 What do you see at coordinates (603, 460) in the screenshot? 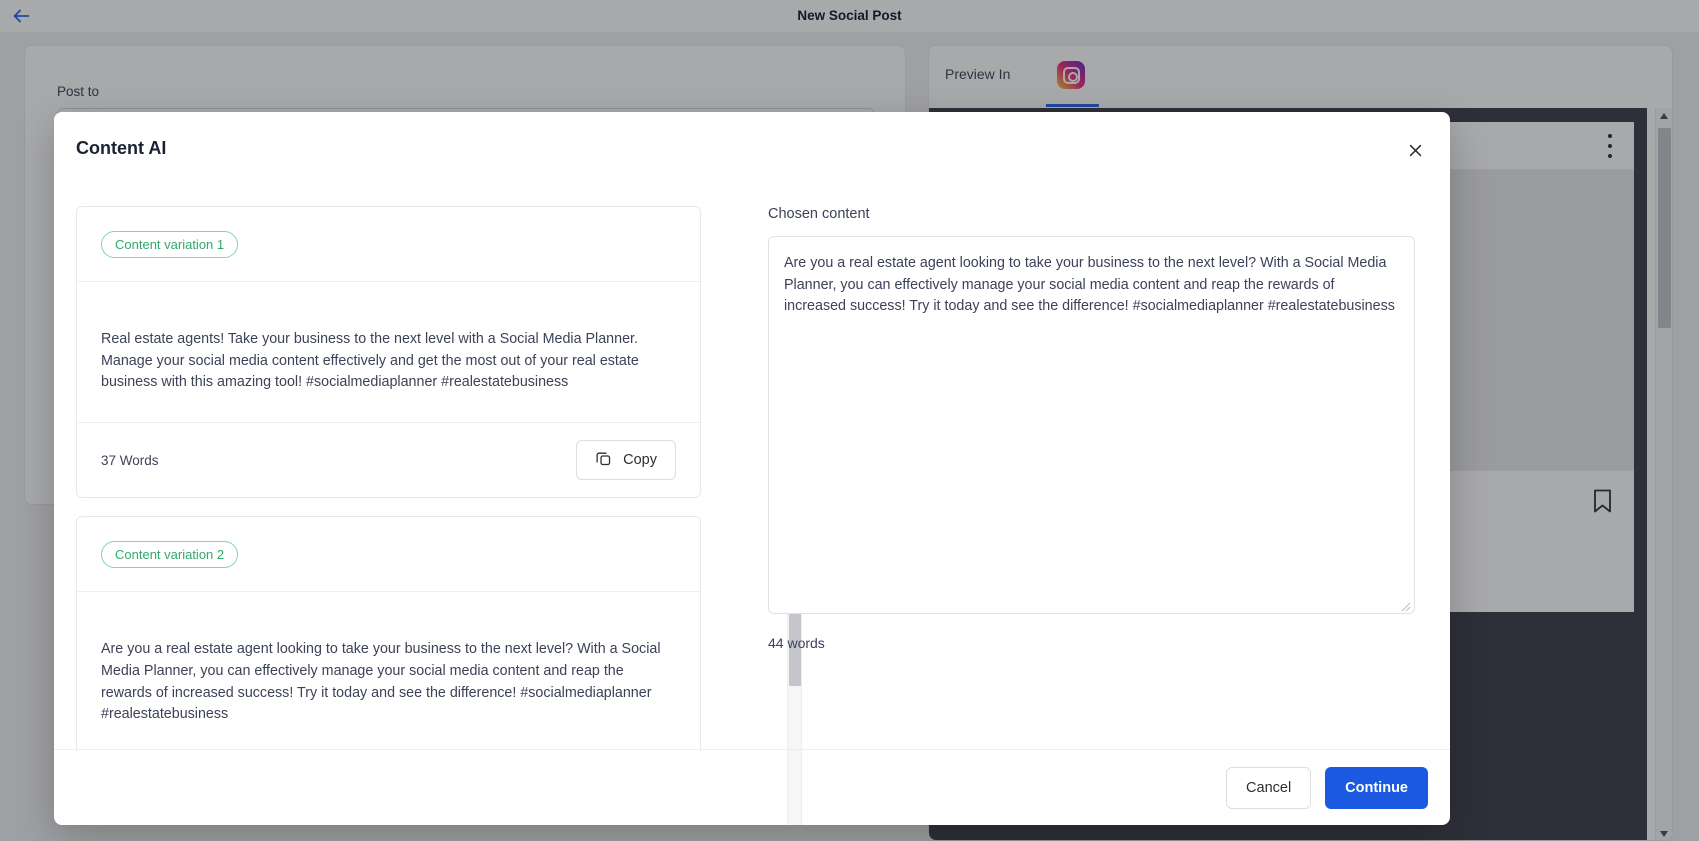
I see `copy-icon` at bounding box center [603, 460].